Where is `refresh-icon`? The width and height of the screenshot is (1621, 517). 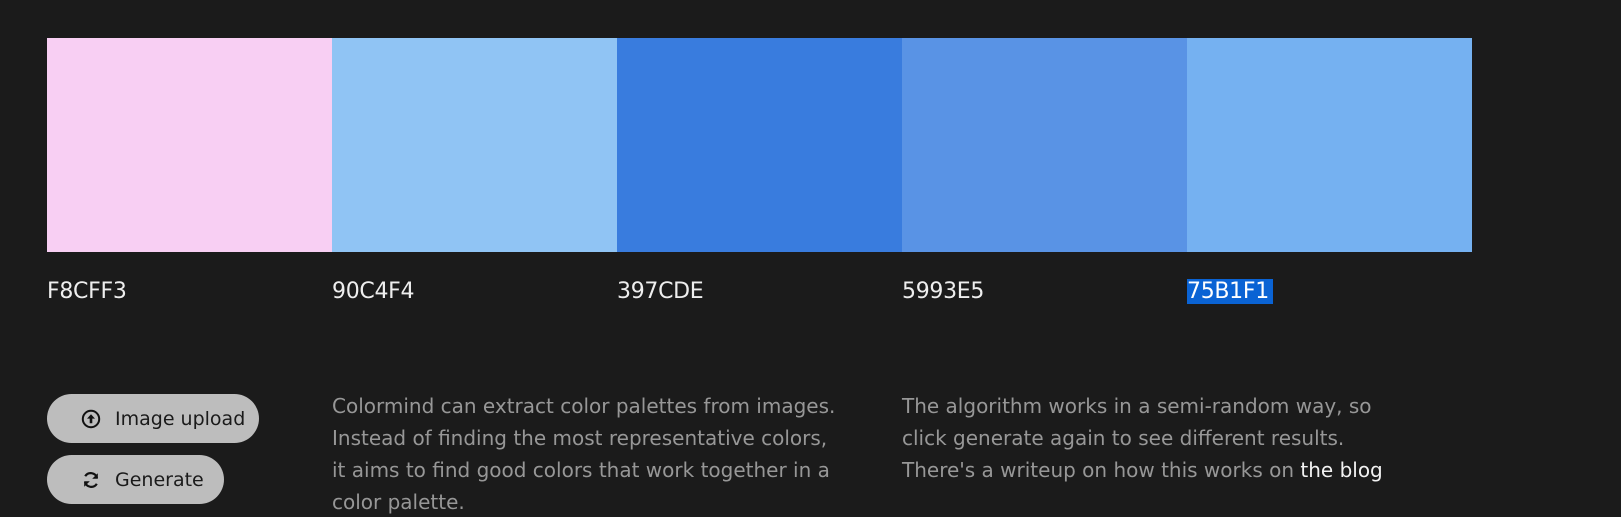
refresh-icon is located at coordinates (91, 480).